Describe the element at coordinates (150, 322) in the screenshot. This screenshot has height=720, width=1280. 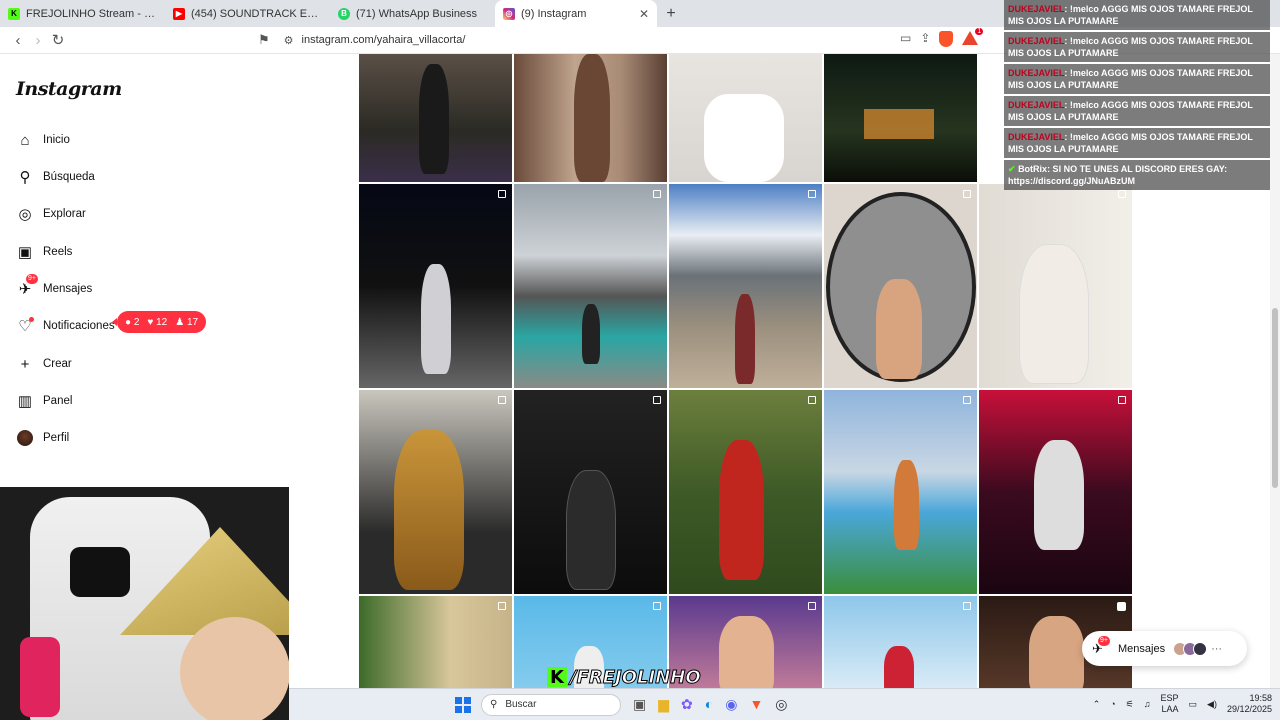
I see `heart-icon: ♥` at that location.